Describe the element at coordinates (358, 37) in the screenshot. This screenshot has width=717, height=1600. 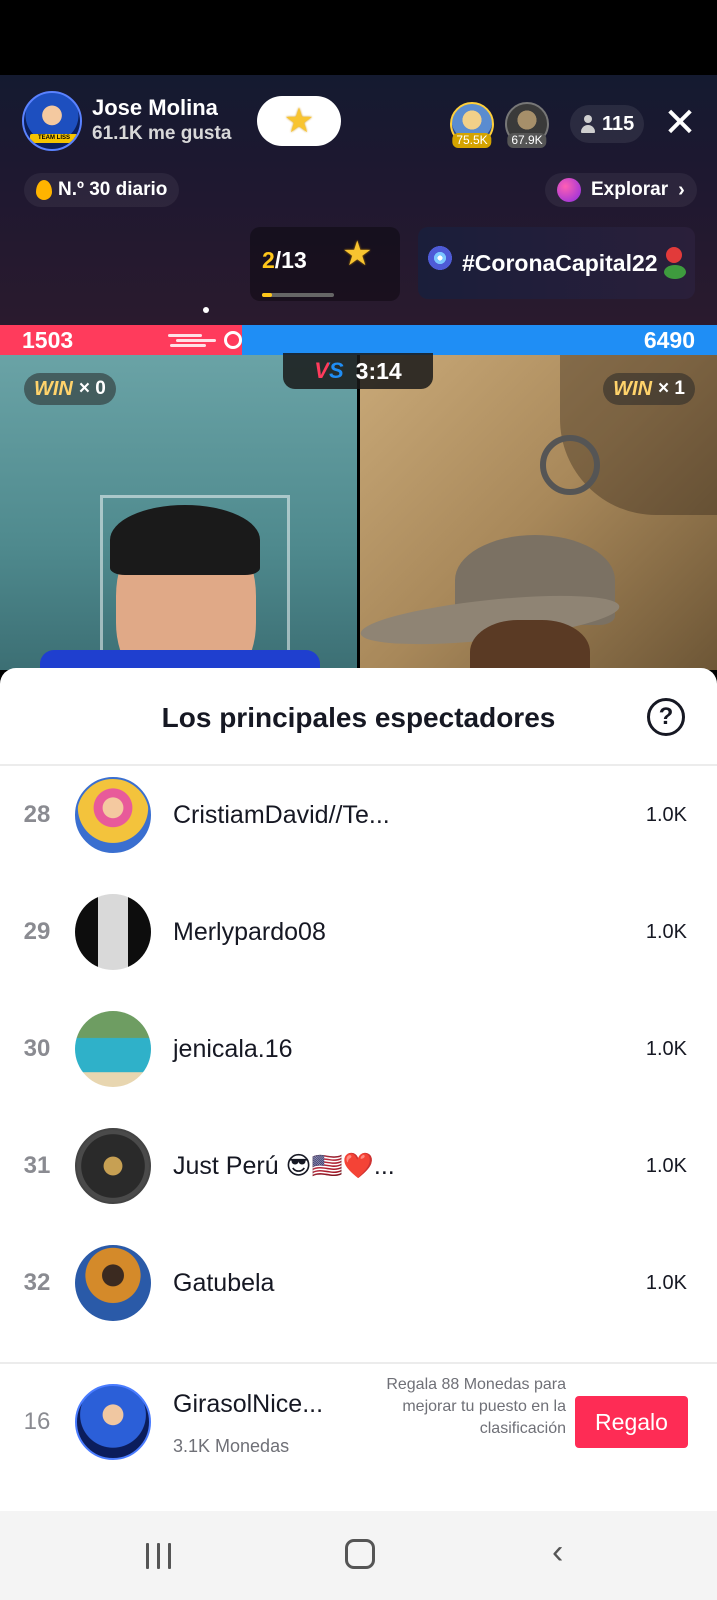
I see `status-bar-area` at that location.